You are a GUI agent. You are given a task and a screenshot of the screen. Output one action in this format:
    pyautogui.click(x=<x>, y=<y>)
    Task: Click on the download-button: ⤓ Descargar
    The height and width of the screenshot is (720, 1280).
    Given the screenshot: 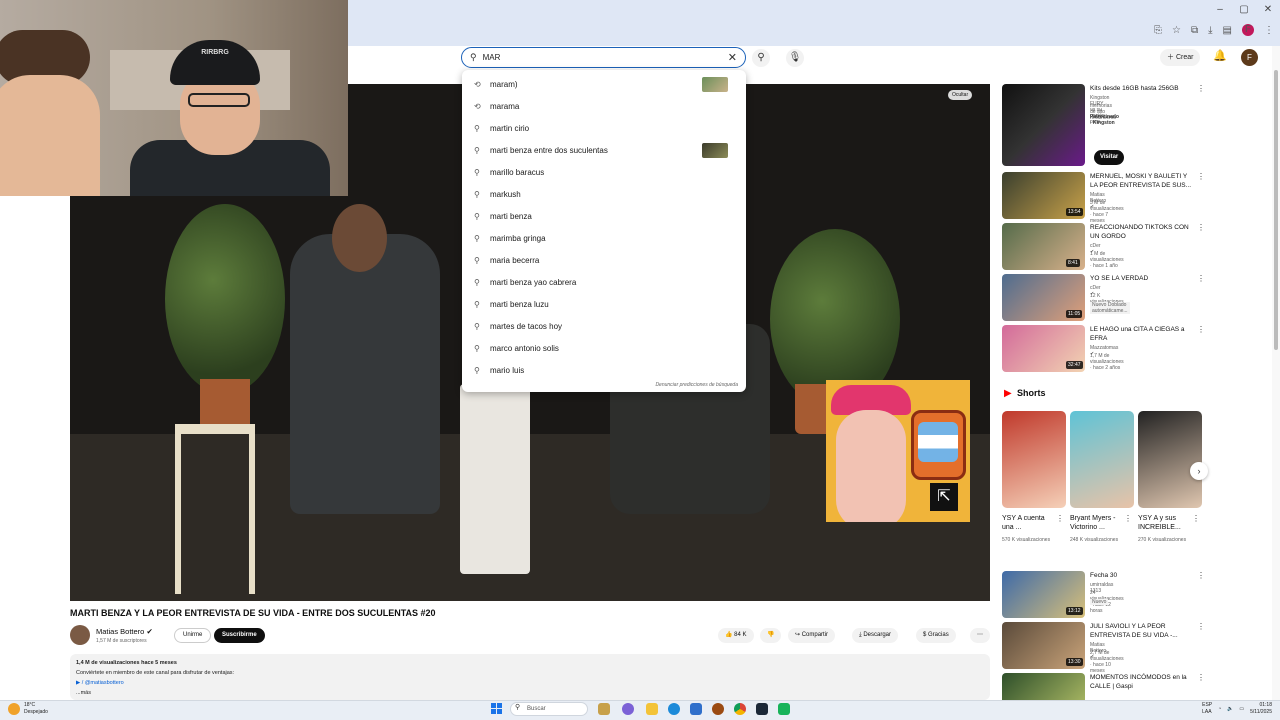 What is the action you would take?
    pyautogui.click(x=875, y=635)
    